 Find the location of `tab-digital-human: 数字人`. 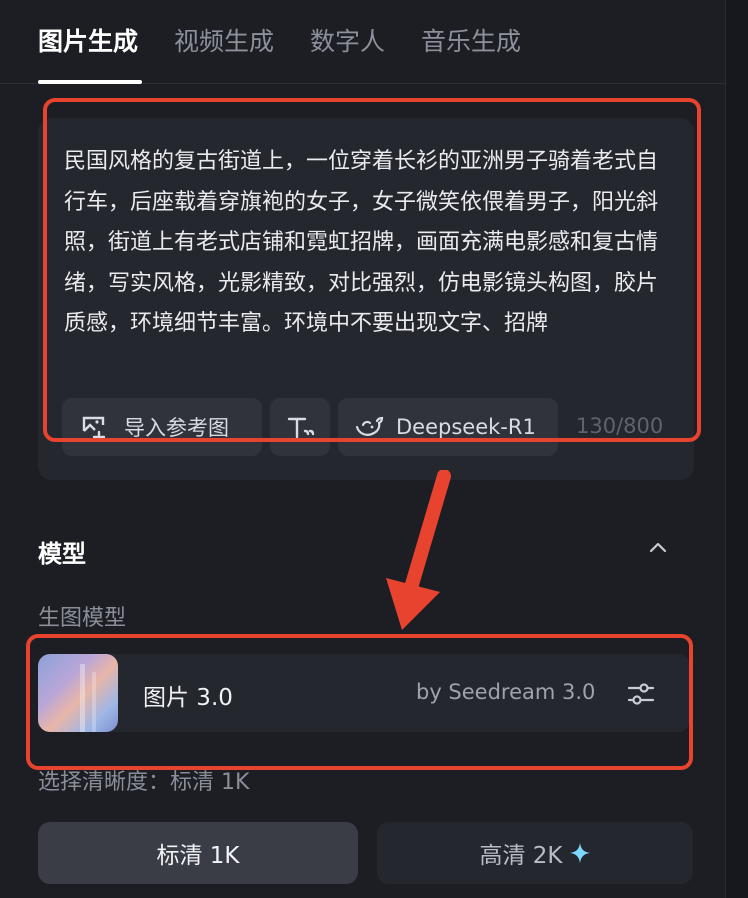

tab-digital-human: 数字人 is located at coordinates (347, 40).